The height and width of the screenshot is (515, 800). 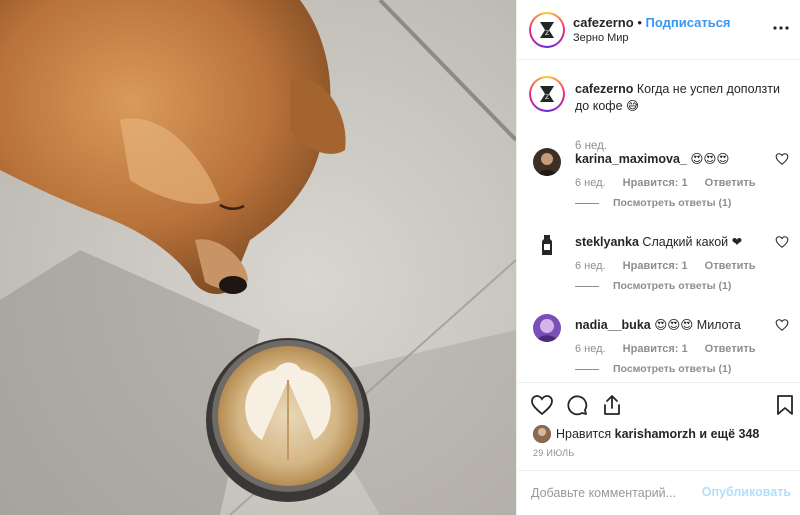 I want to click on comment-text-block: karina_maximova_ 😍😍😍, so click(x=652, y=158).